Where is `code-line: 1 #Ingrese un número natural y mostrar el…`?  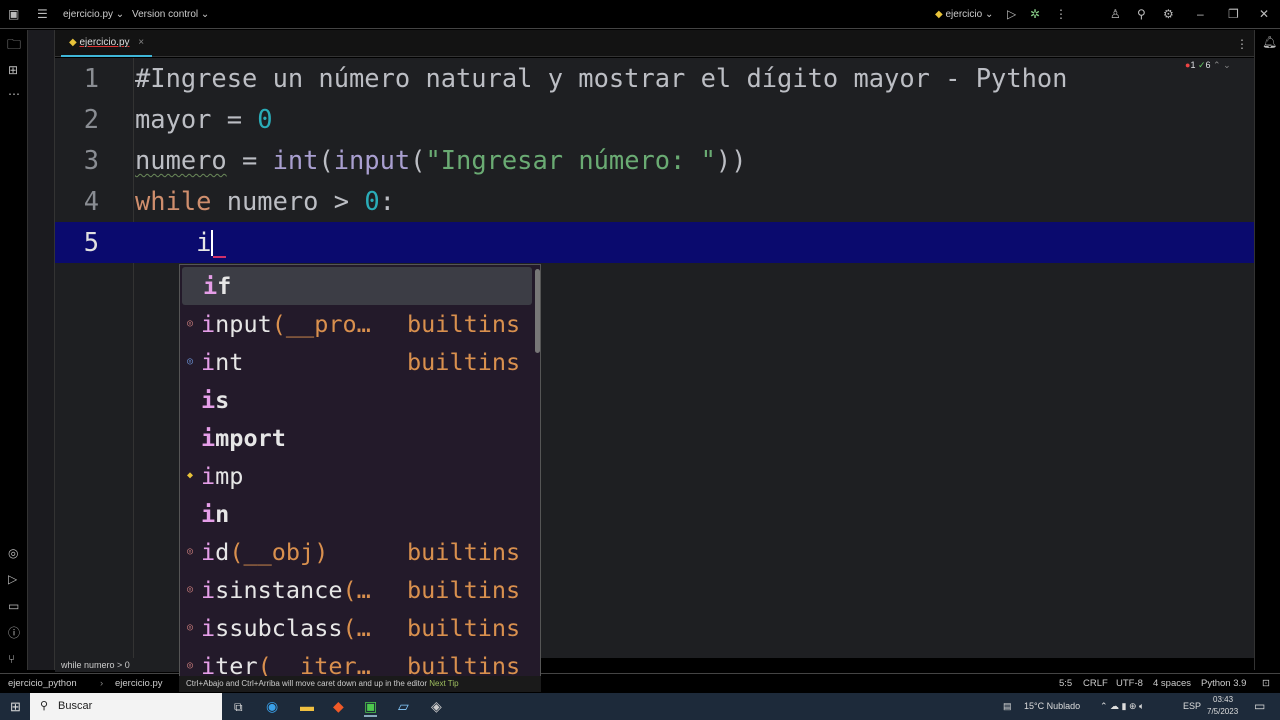
code-line: 1 #Ingrese un número natural y mostrar el… is located at coordinates (575, 78).